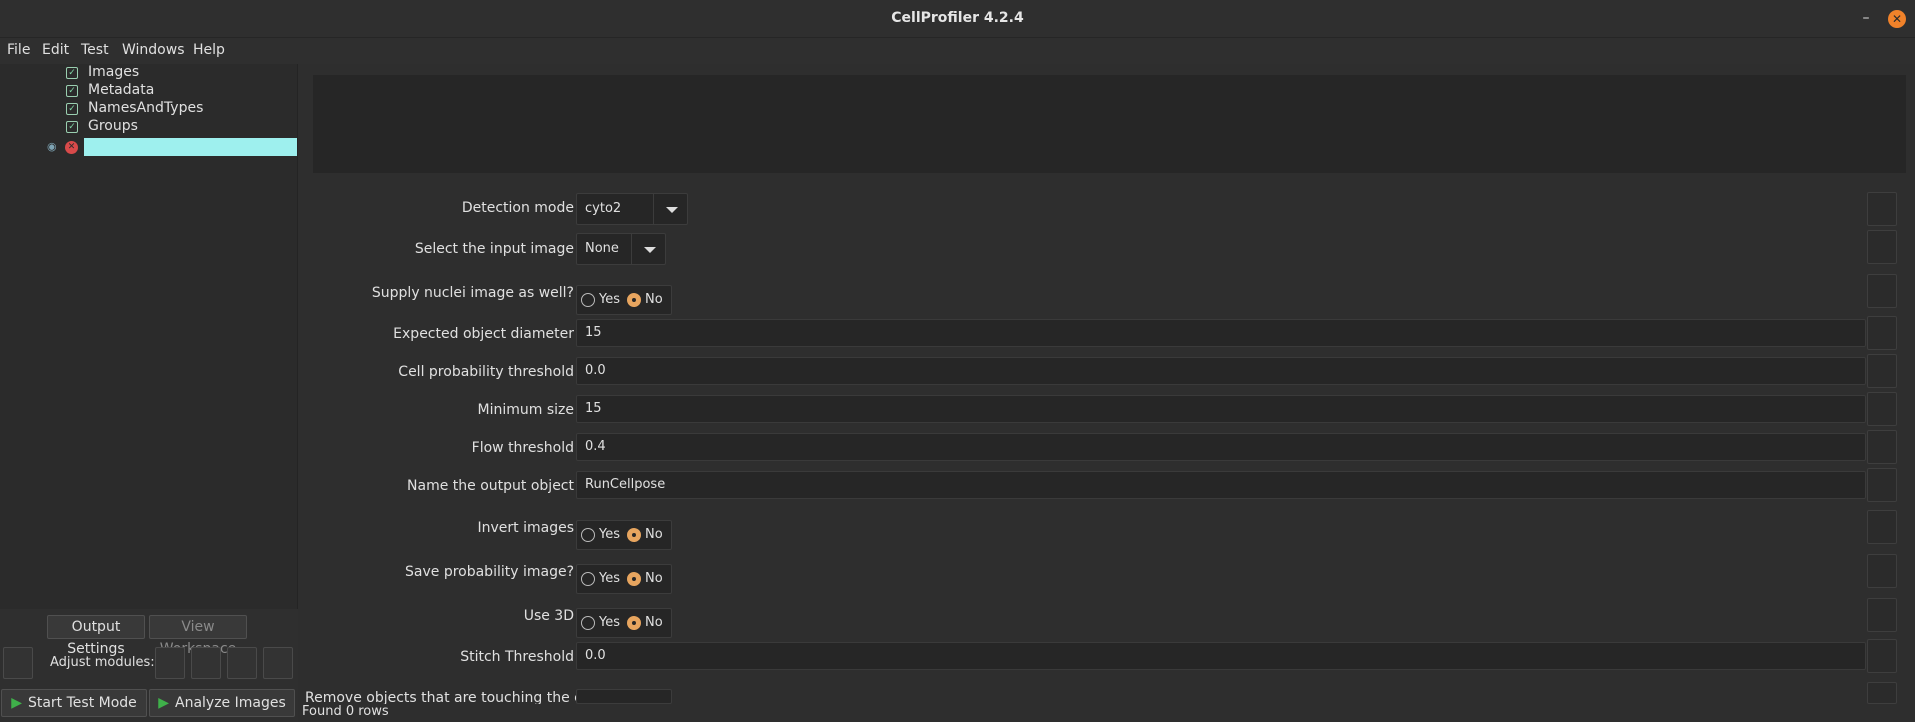 This screenshot has width=1915, height=722. I want to click on remove-module-button, so click(206, 663).